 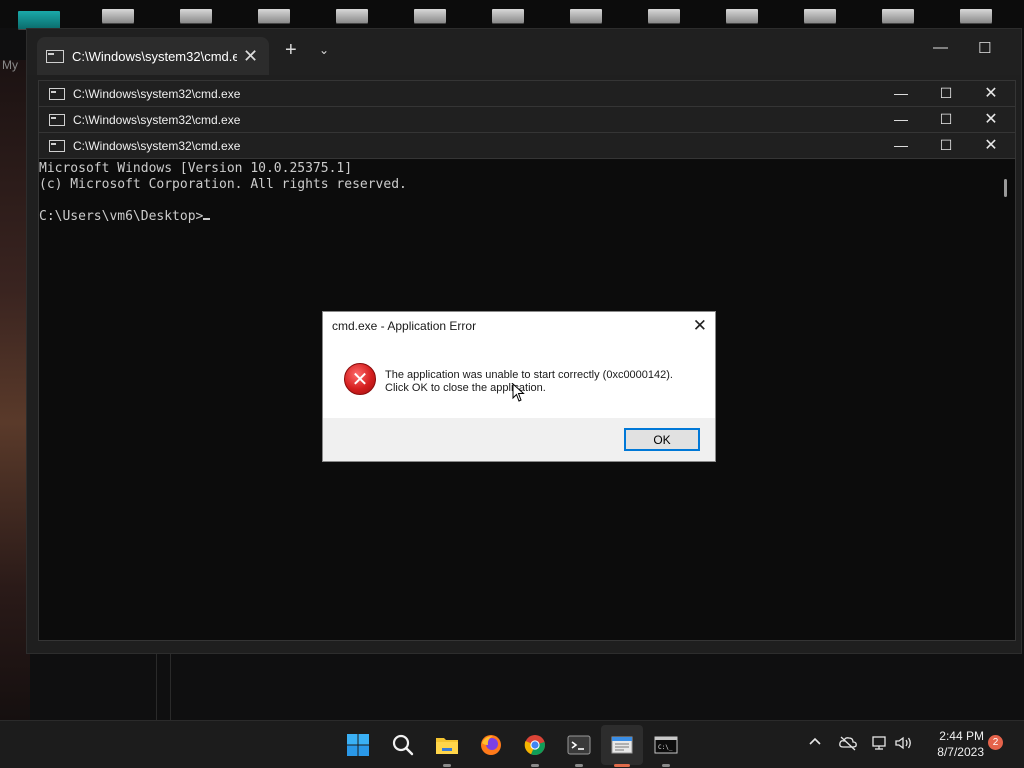 What do you see at coordinates (10, 65) in the screenshot?
I see `desktop-icon-label: My` at bounding box center [10, 65].